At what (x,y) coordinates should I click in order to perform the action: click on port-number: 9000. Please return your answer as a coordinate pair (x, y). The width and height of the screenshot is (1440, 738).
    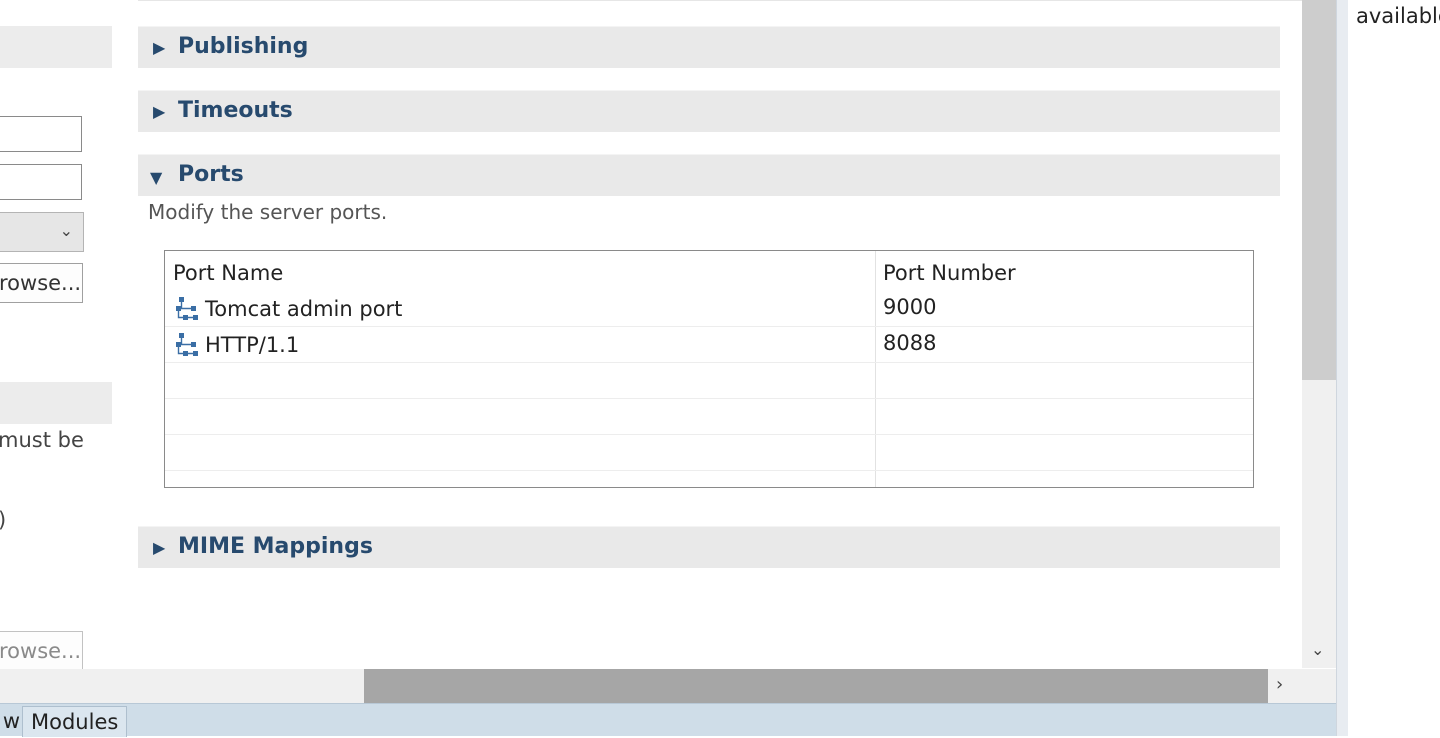
    Looking at the image, I should click on (909, 307).